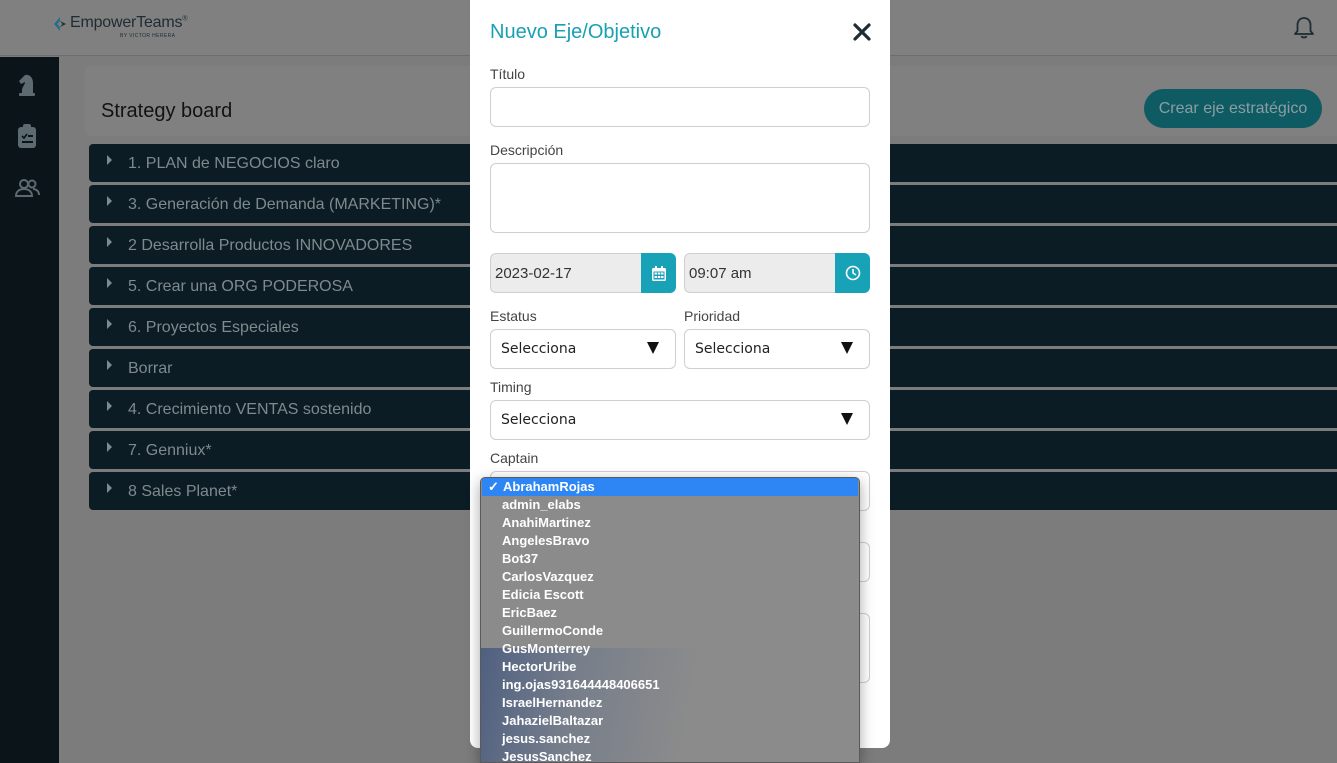  Describe the element at coordinates (670, 649) in the screenshot. I see `dropdown-option: GusMonterrey` at that location.